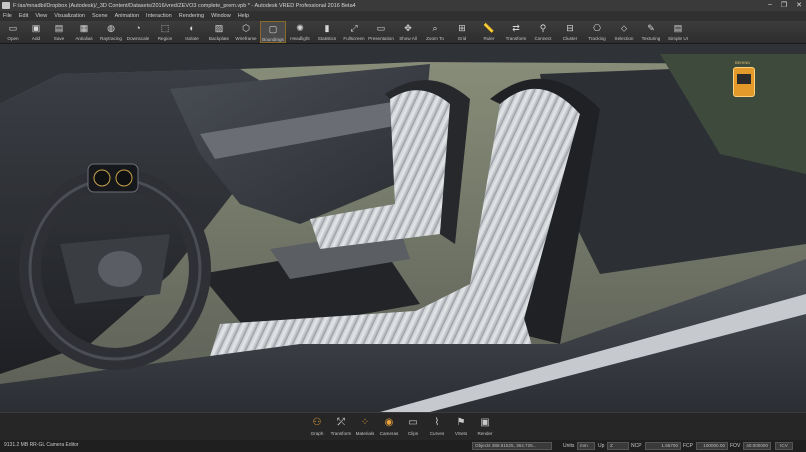 The image size is (806, 452). I want to click on folder-icon: ▭, so click(13, 28).